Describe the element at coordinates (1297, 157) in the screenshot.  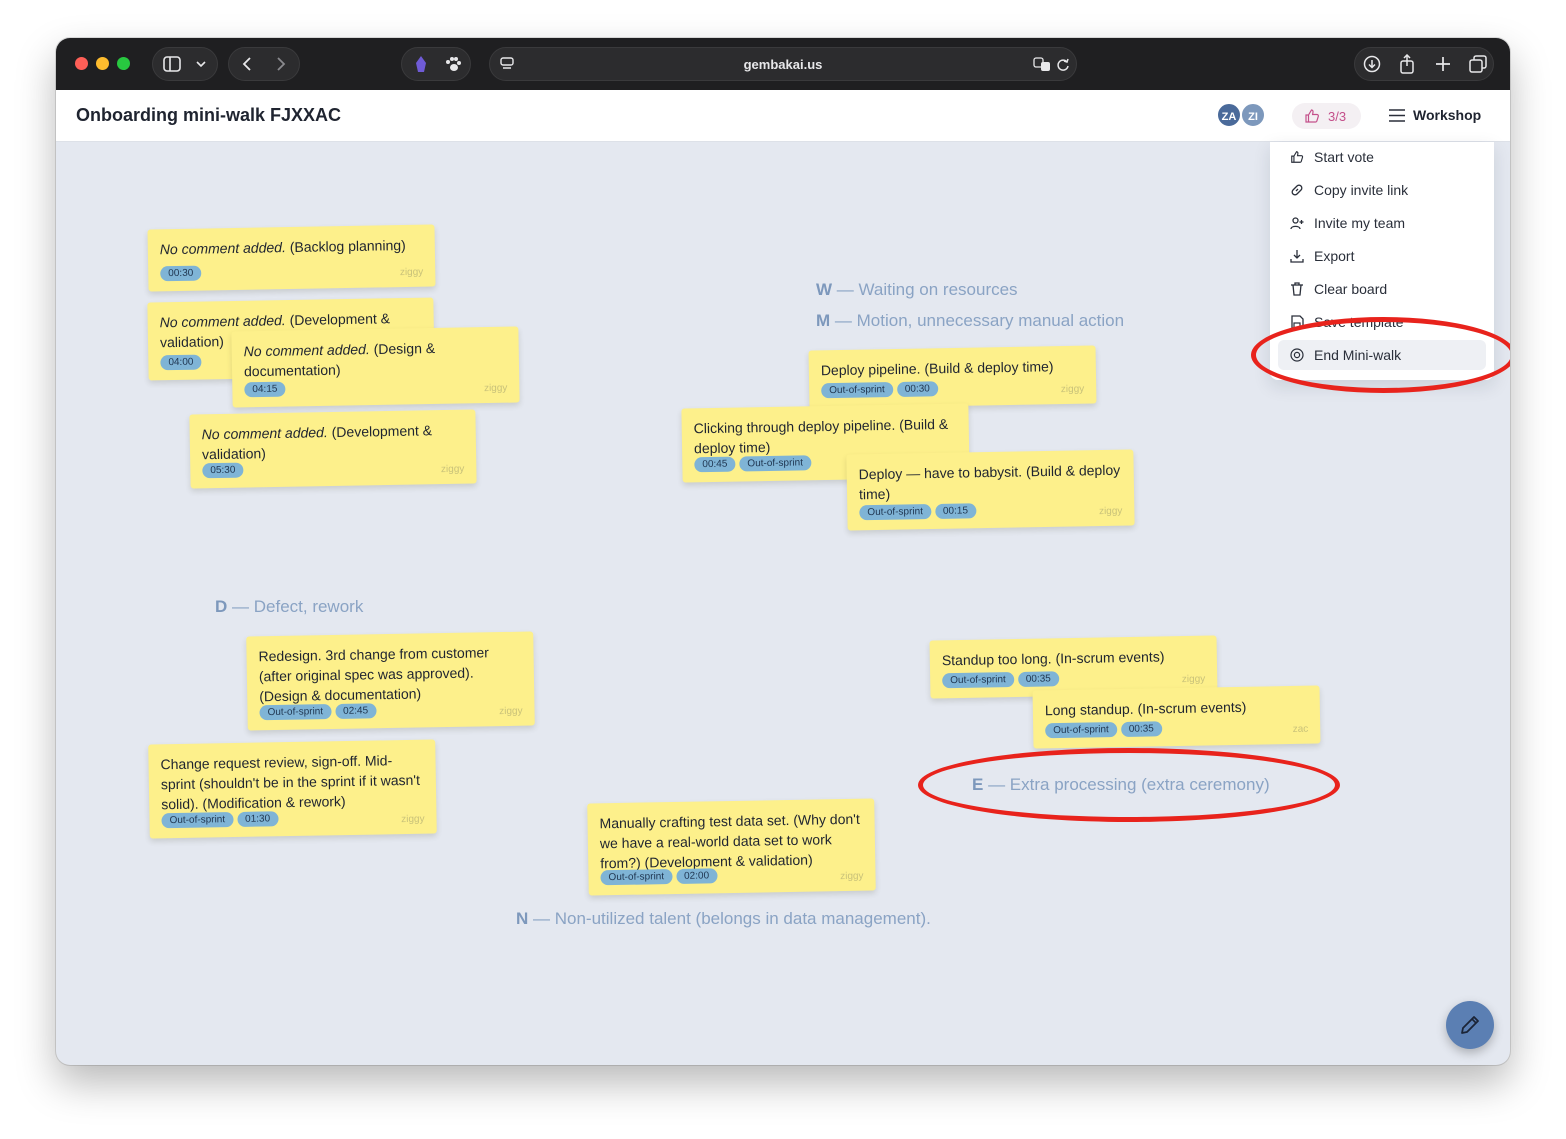
I see `thumbs-up-icon` at that location.